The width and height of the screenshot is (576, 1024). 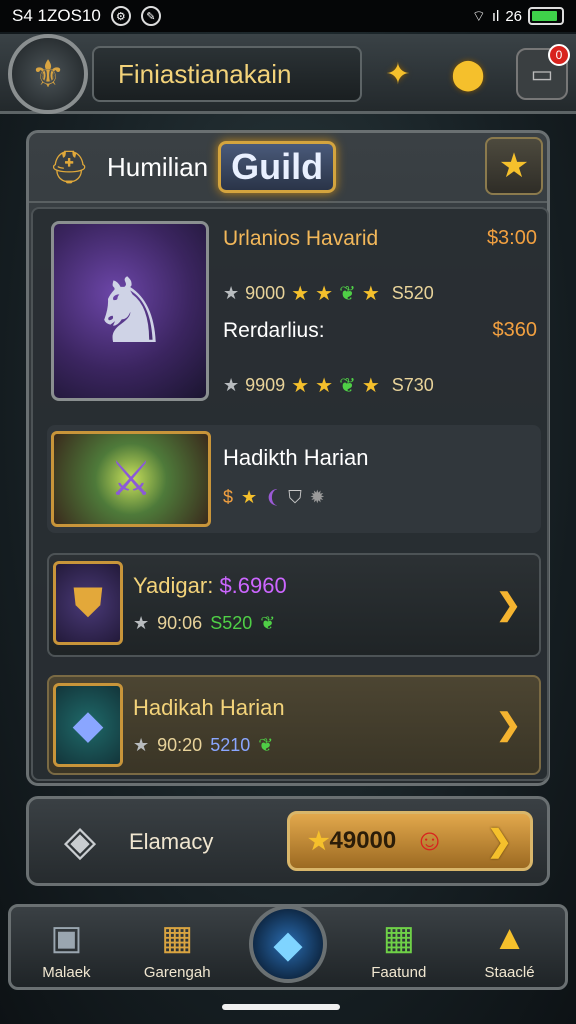 I want to click on hero-offer-row: Urlanios Havarid $3:00, so click(x=383, y=250).